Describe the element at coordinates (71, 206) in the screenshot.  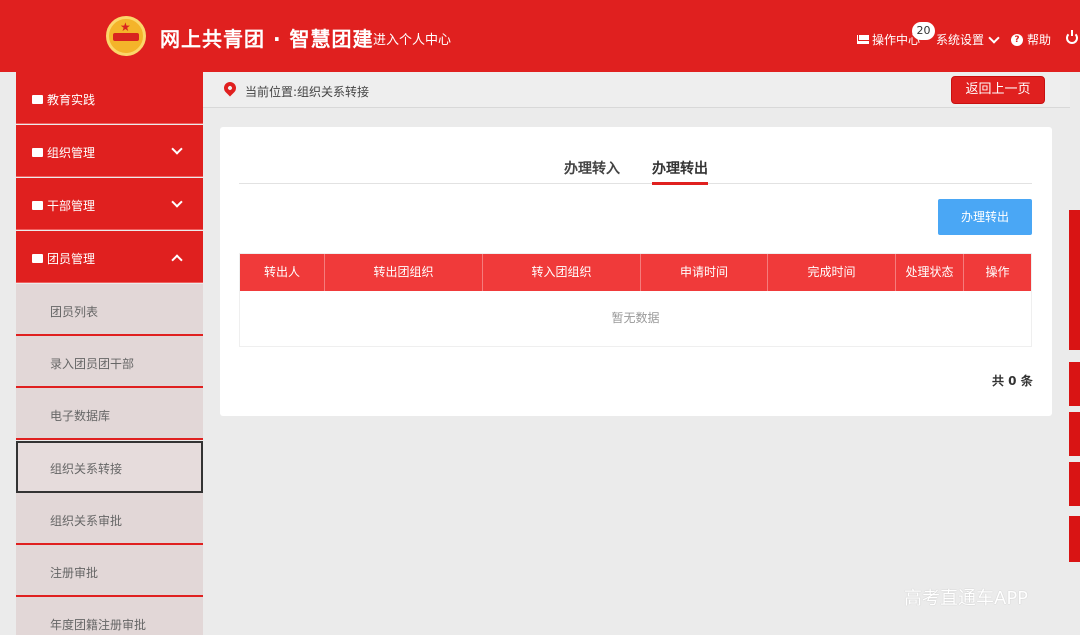
I see `sidebar-item-label: 干部管理` at that location.